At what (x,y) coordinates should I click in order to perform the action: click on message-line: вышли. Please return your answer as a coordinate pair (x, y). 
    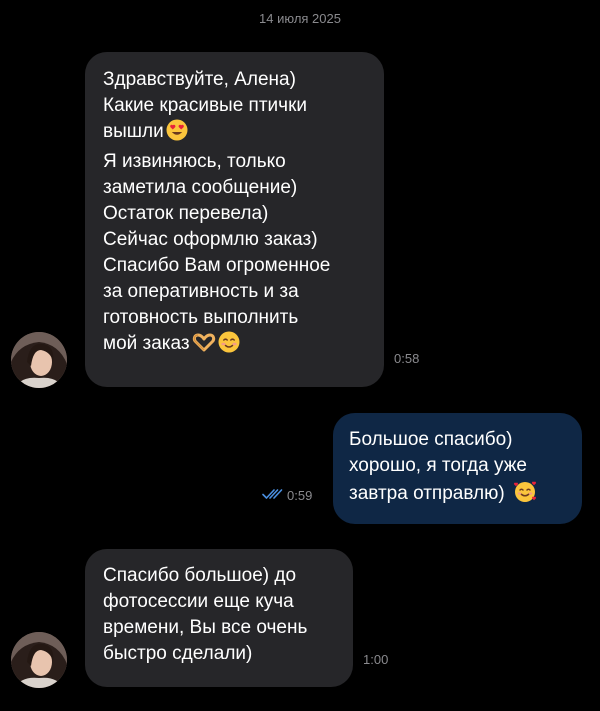
    Looking at the image, I should click on (133, 131).